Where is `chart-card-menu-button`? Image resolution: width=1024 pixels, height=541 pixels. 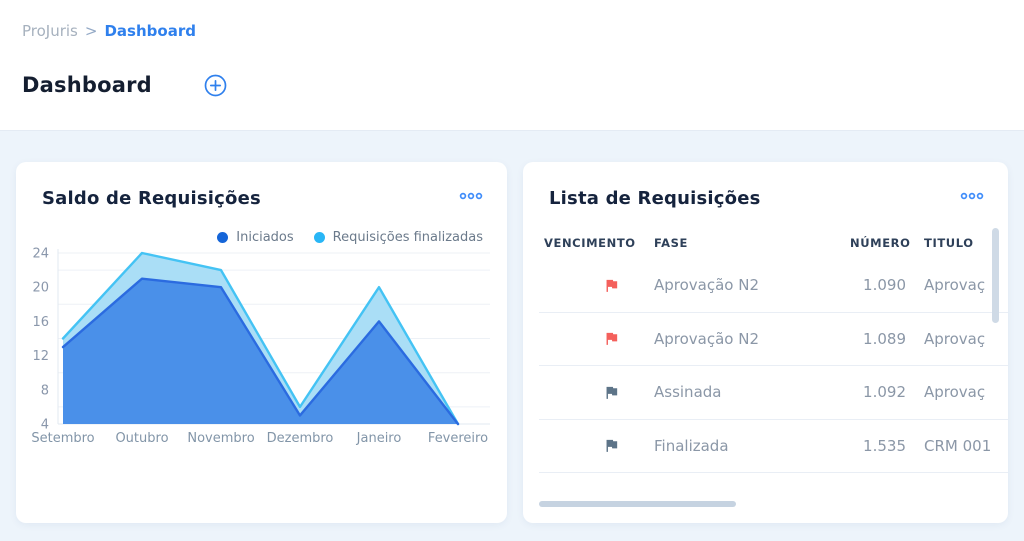
chart-card-menu-button is located at coordinates (471, 196).